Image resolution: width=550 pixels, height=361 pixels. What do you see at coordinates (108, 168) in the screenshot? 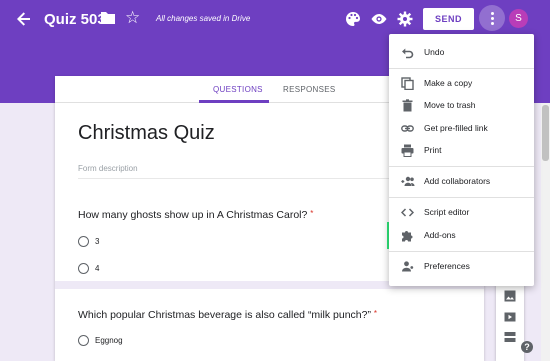
I see `form-description-field: Form description` at bounding box center [108, 168].